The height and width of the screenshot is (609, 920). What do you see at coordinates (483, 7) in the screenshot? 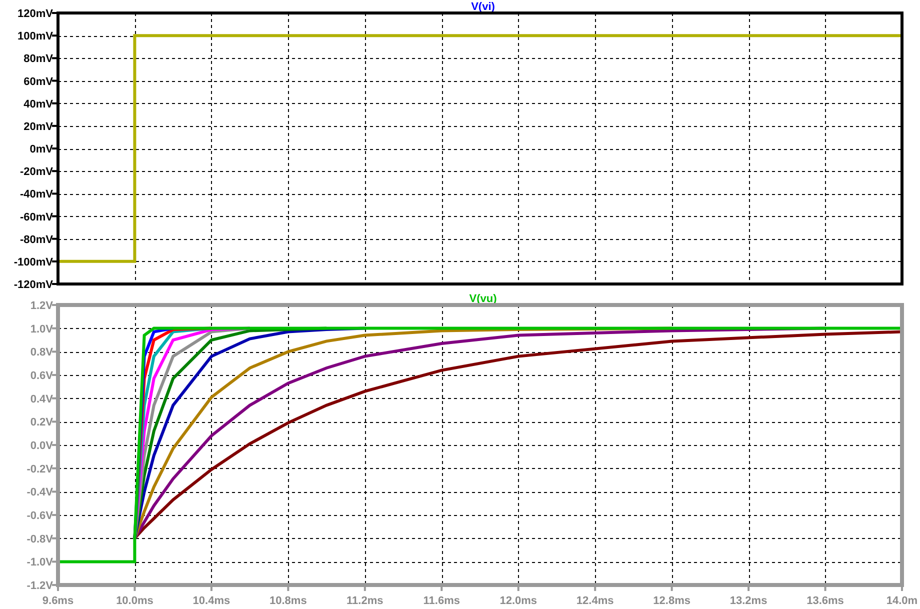
I see `trace-title: V(vi)` at bounding box center [483, 7].